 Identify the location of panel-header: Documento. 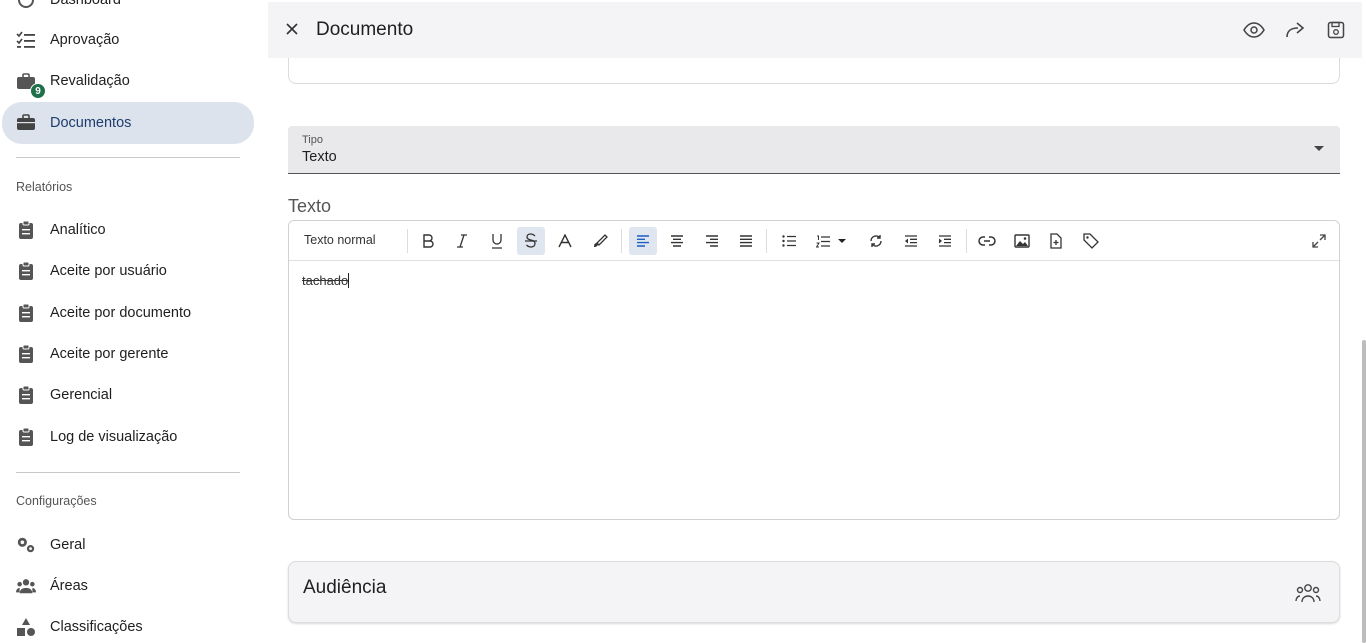
(815, 30).